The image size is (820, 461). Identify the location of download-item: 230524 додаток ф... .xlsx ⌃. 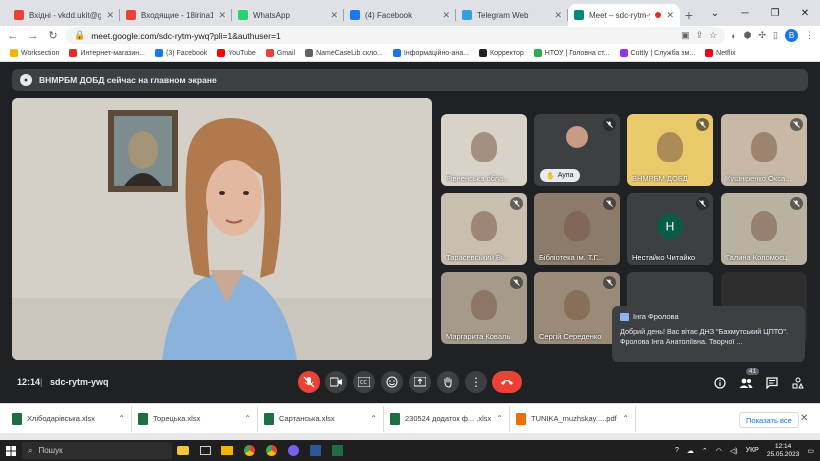
(447, 418).